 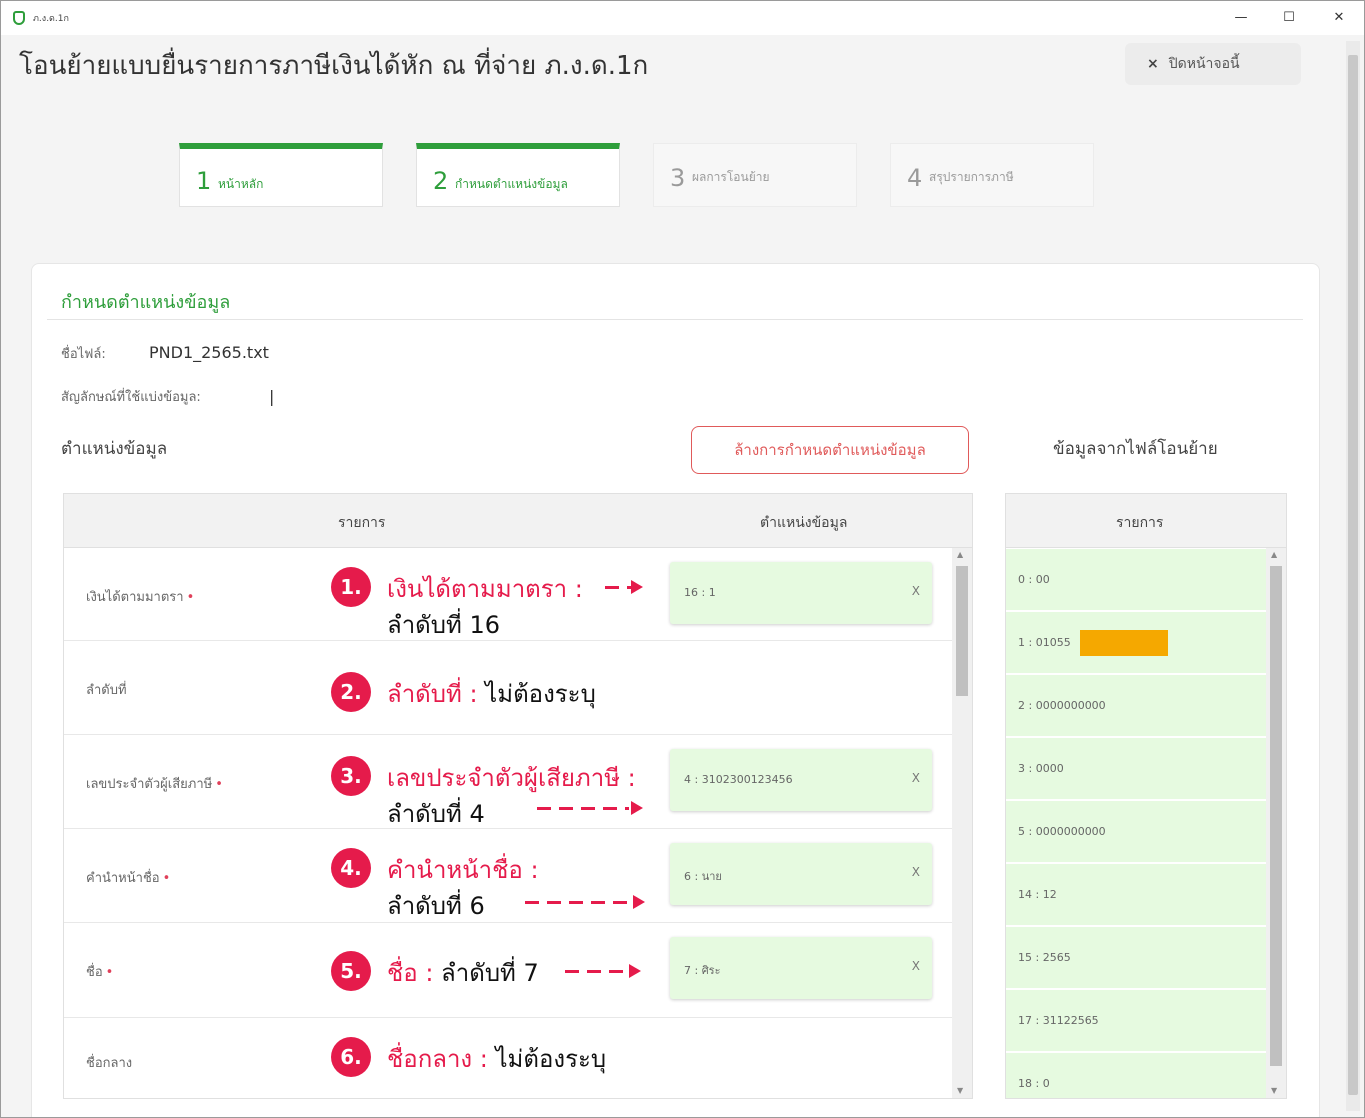 I want to click on source-item: 14 : 12, so click(x=1136, y=895).